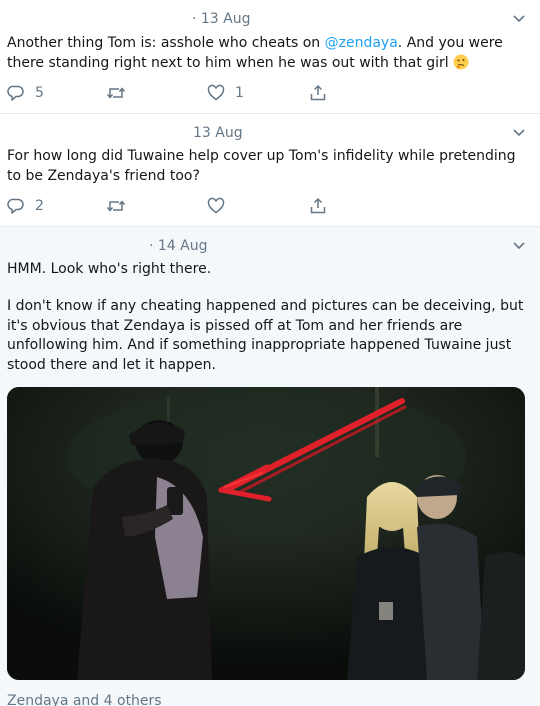 The height and width of the screenshot is (706, 540). I want to click on tweet-date: 13 Aug, so click(218, 133).